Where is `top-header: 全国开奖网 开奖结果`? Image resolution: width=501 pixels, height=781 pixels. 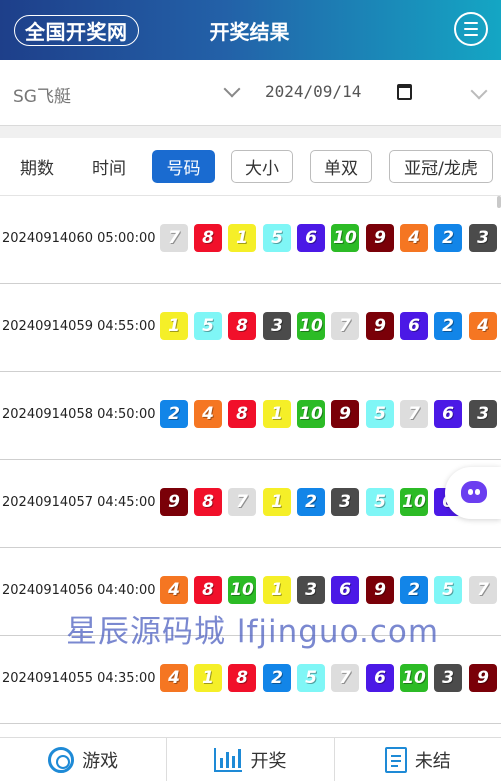 top-header: 全国开奖网 开奖结果 is located at coordinates (250, 30).